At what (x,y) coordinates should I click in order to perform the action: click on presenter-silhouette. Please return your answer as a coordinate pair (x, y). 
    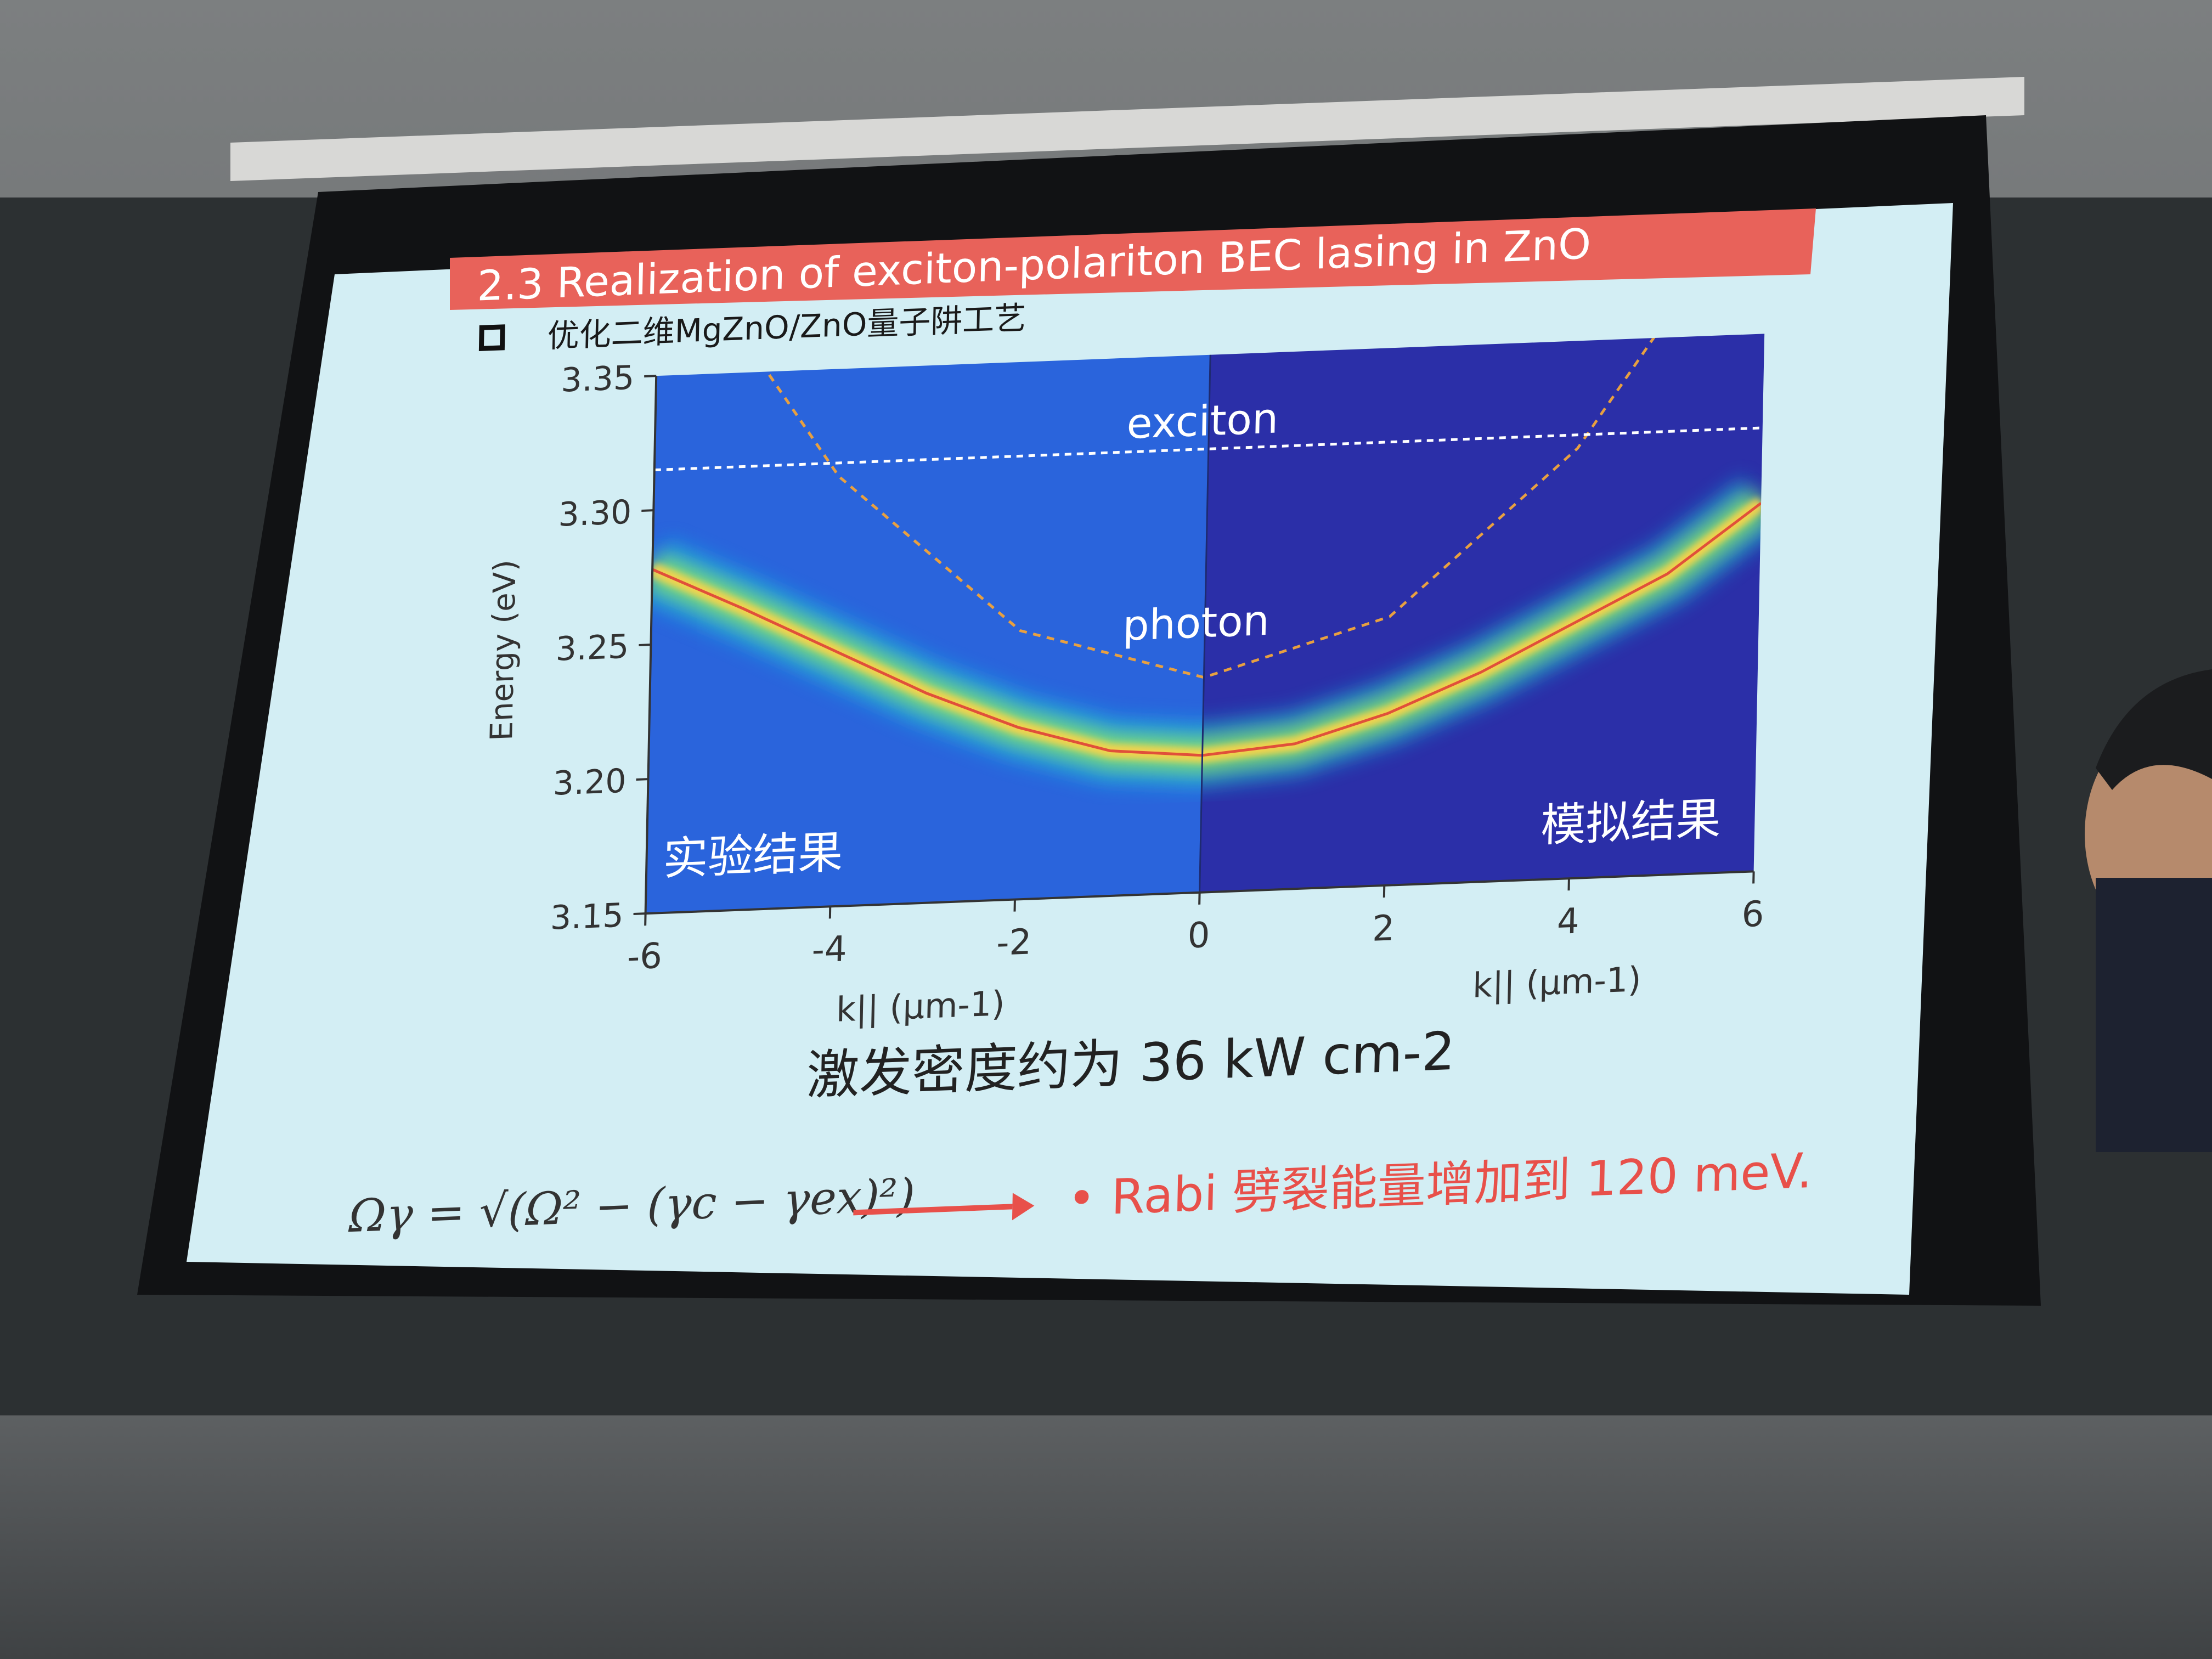
    Looking at the image, I should click on (2148, 911).